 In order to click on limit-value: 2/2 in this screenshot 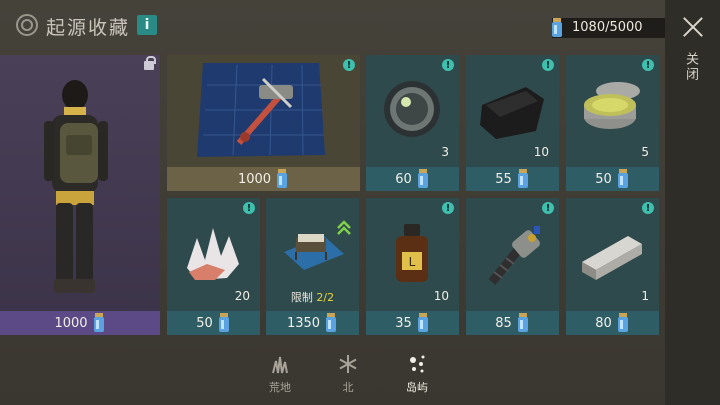, I will do `click(325, 297)`.